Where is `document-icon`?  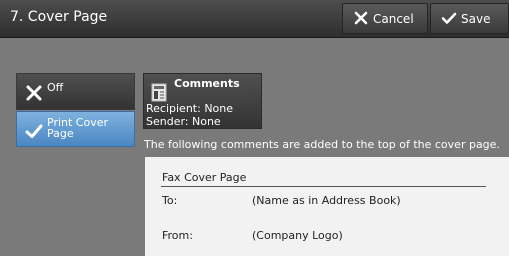
document-icon is located at coordinates (159, 92).